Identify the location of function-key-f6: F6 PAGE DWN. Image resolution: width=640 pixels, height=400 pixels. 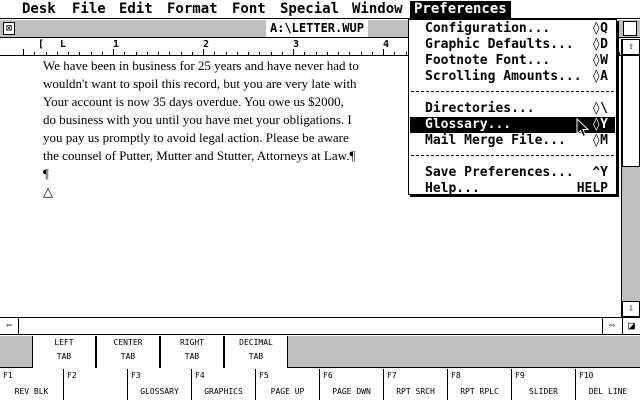
(352, 384).